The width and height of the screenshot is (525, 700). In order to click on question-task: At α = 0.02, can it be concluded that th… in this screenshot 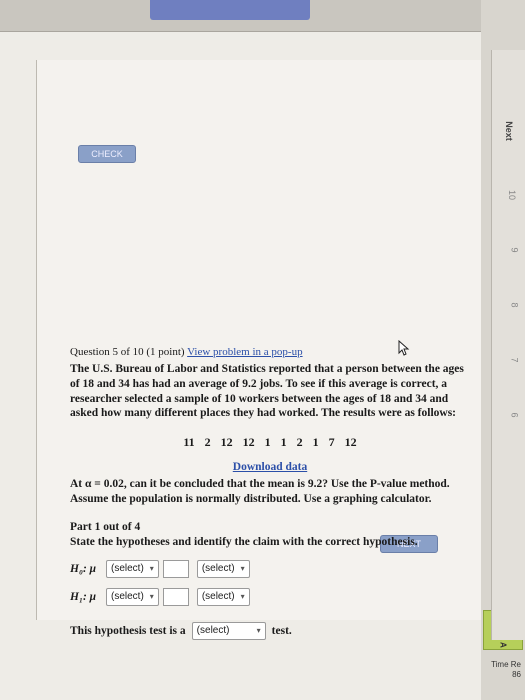, I will do `click(260, 491)`.